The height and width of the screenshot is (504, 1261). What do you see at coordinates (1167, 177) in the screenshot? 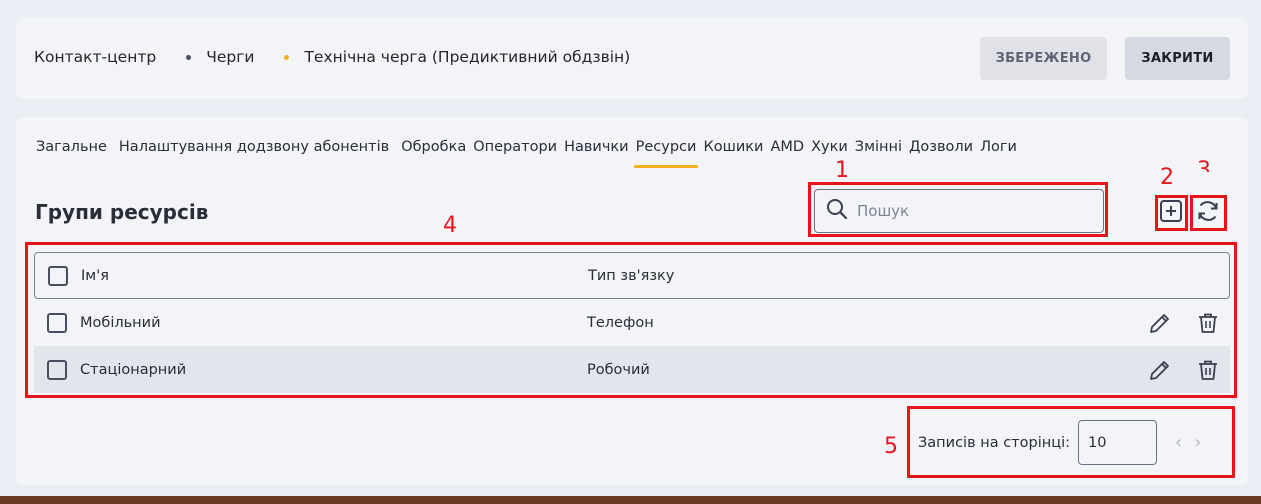
I see `annotation-number-2: 2` at bounding box center [1167, 177].